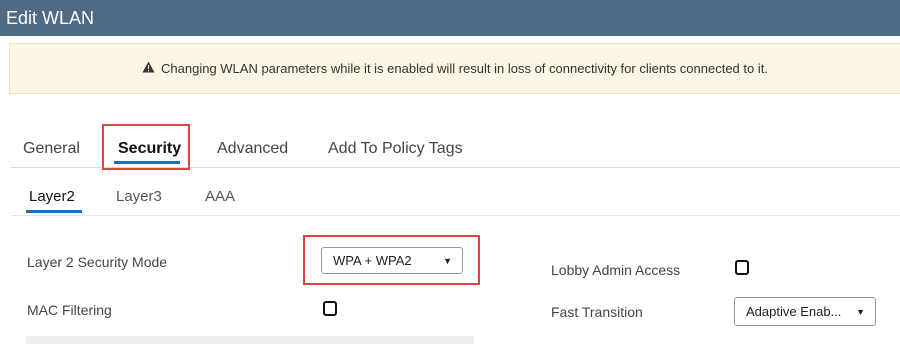 Image resolution: width=900 pixels, height=344 pixels. What do you see at coordinates (450, 18) in the screenshot?
I see `window-title: Edit WLAN` at bounding box center [450, 18].